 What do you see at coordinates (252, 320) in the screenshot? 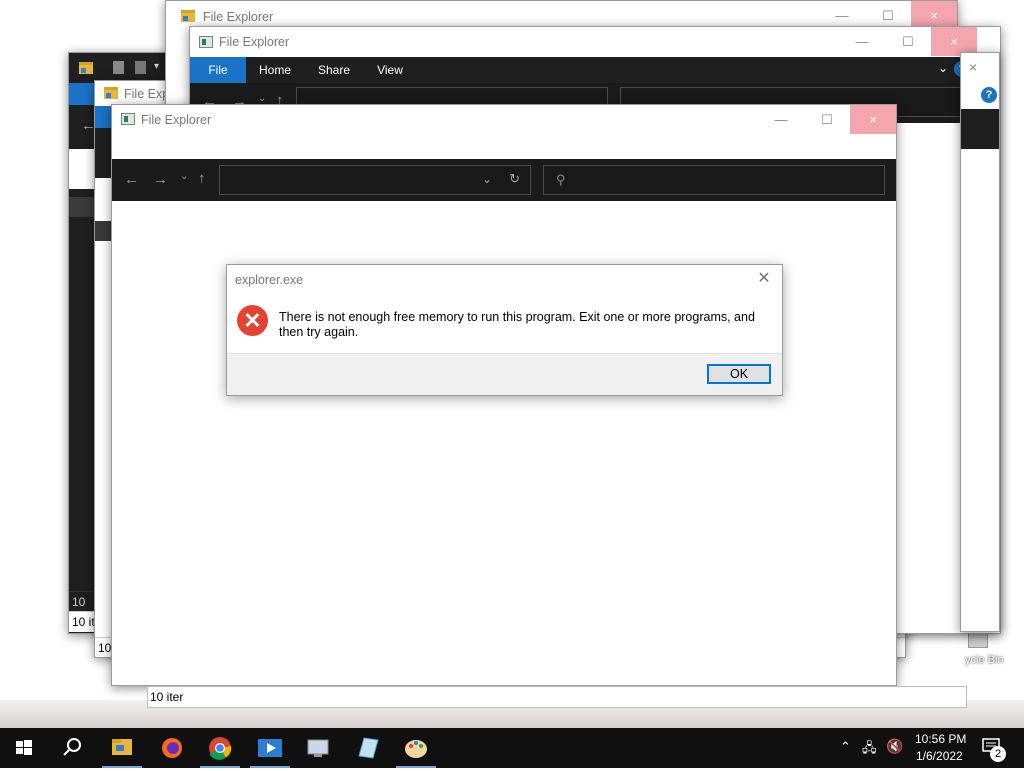
I see `error-icon: ✕` at bounding box center [252, 320].